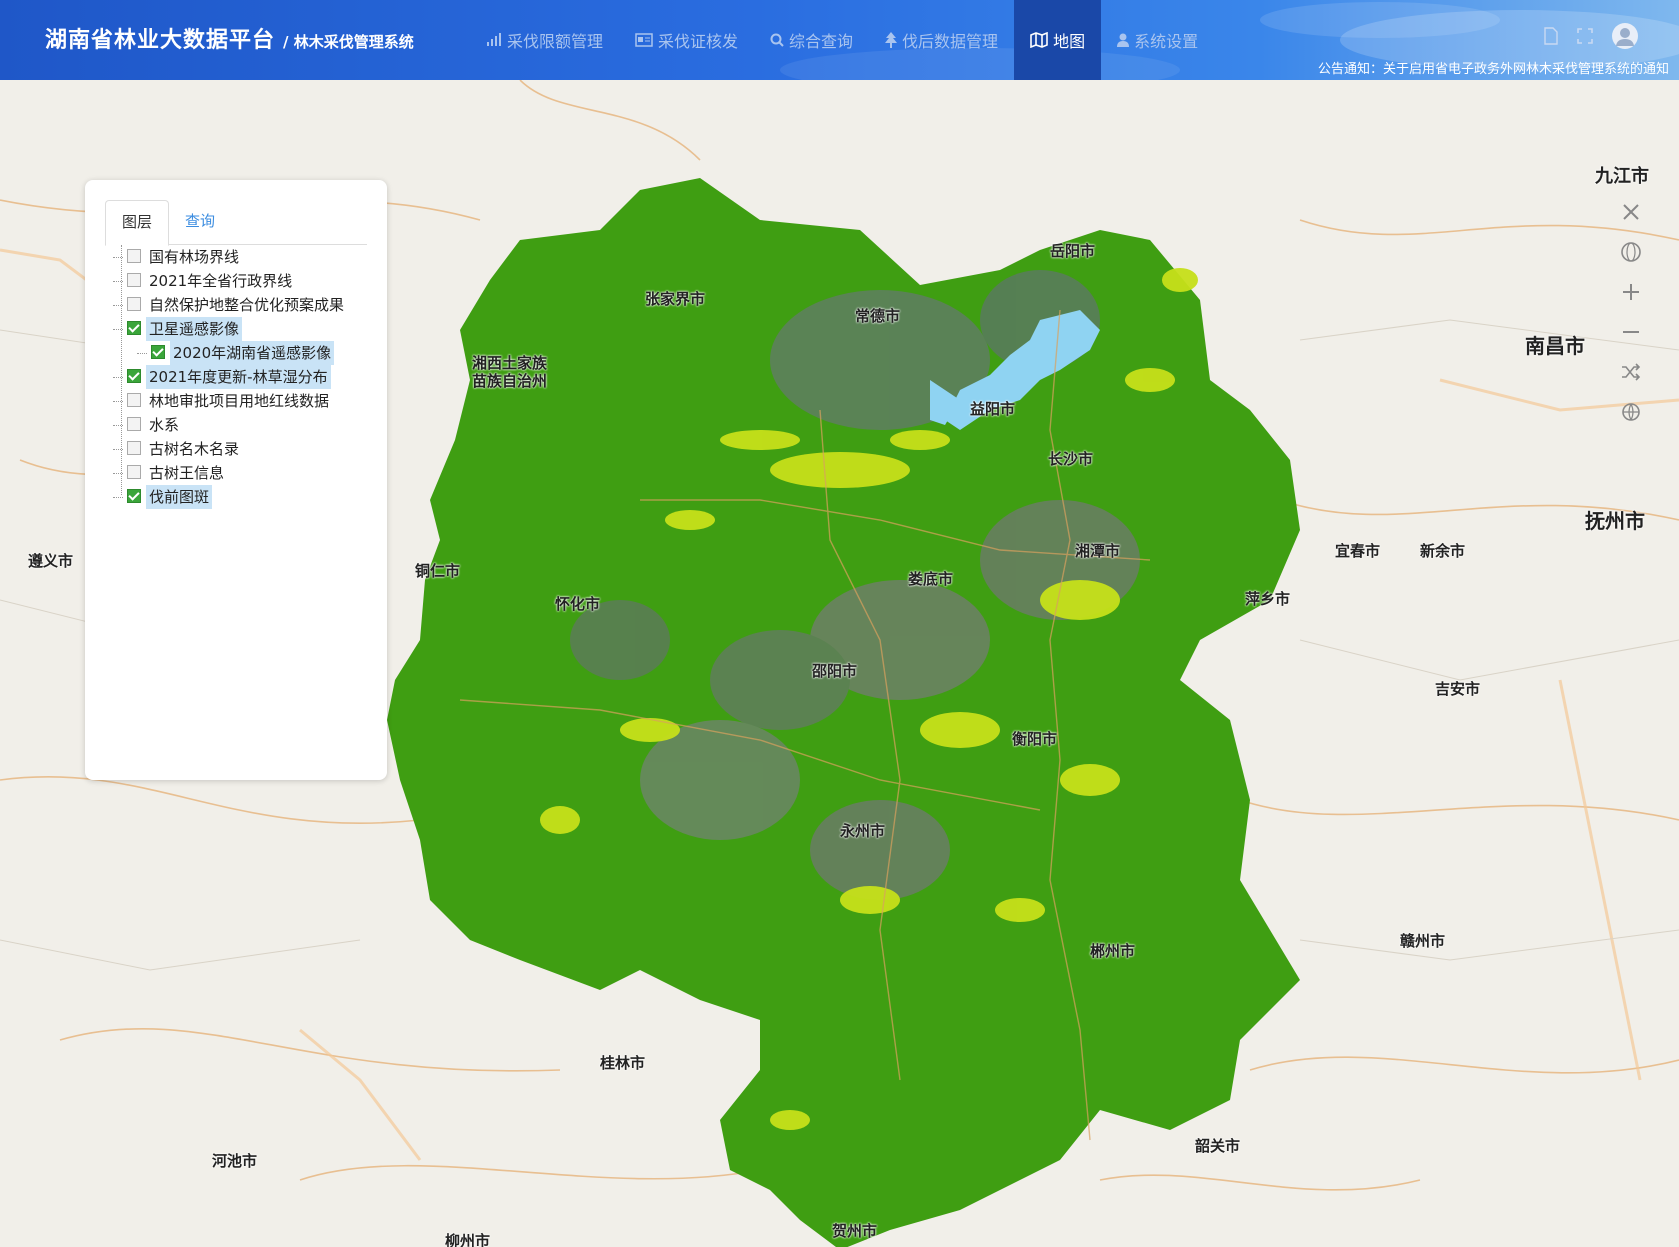 The image size is (1679, 1247). Describe the element at coordinates (1071, 459) in the screenshot. I see `map-label-changsha: 长沙市` at that location.